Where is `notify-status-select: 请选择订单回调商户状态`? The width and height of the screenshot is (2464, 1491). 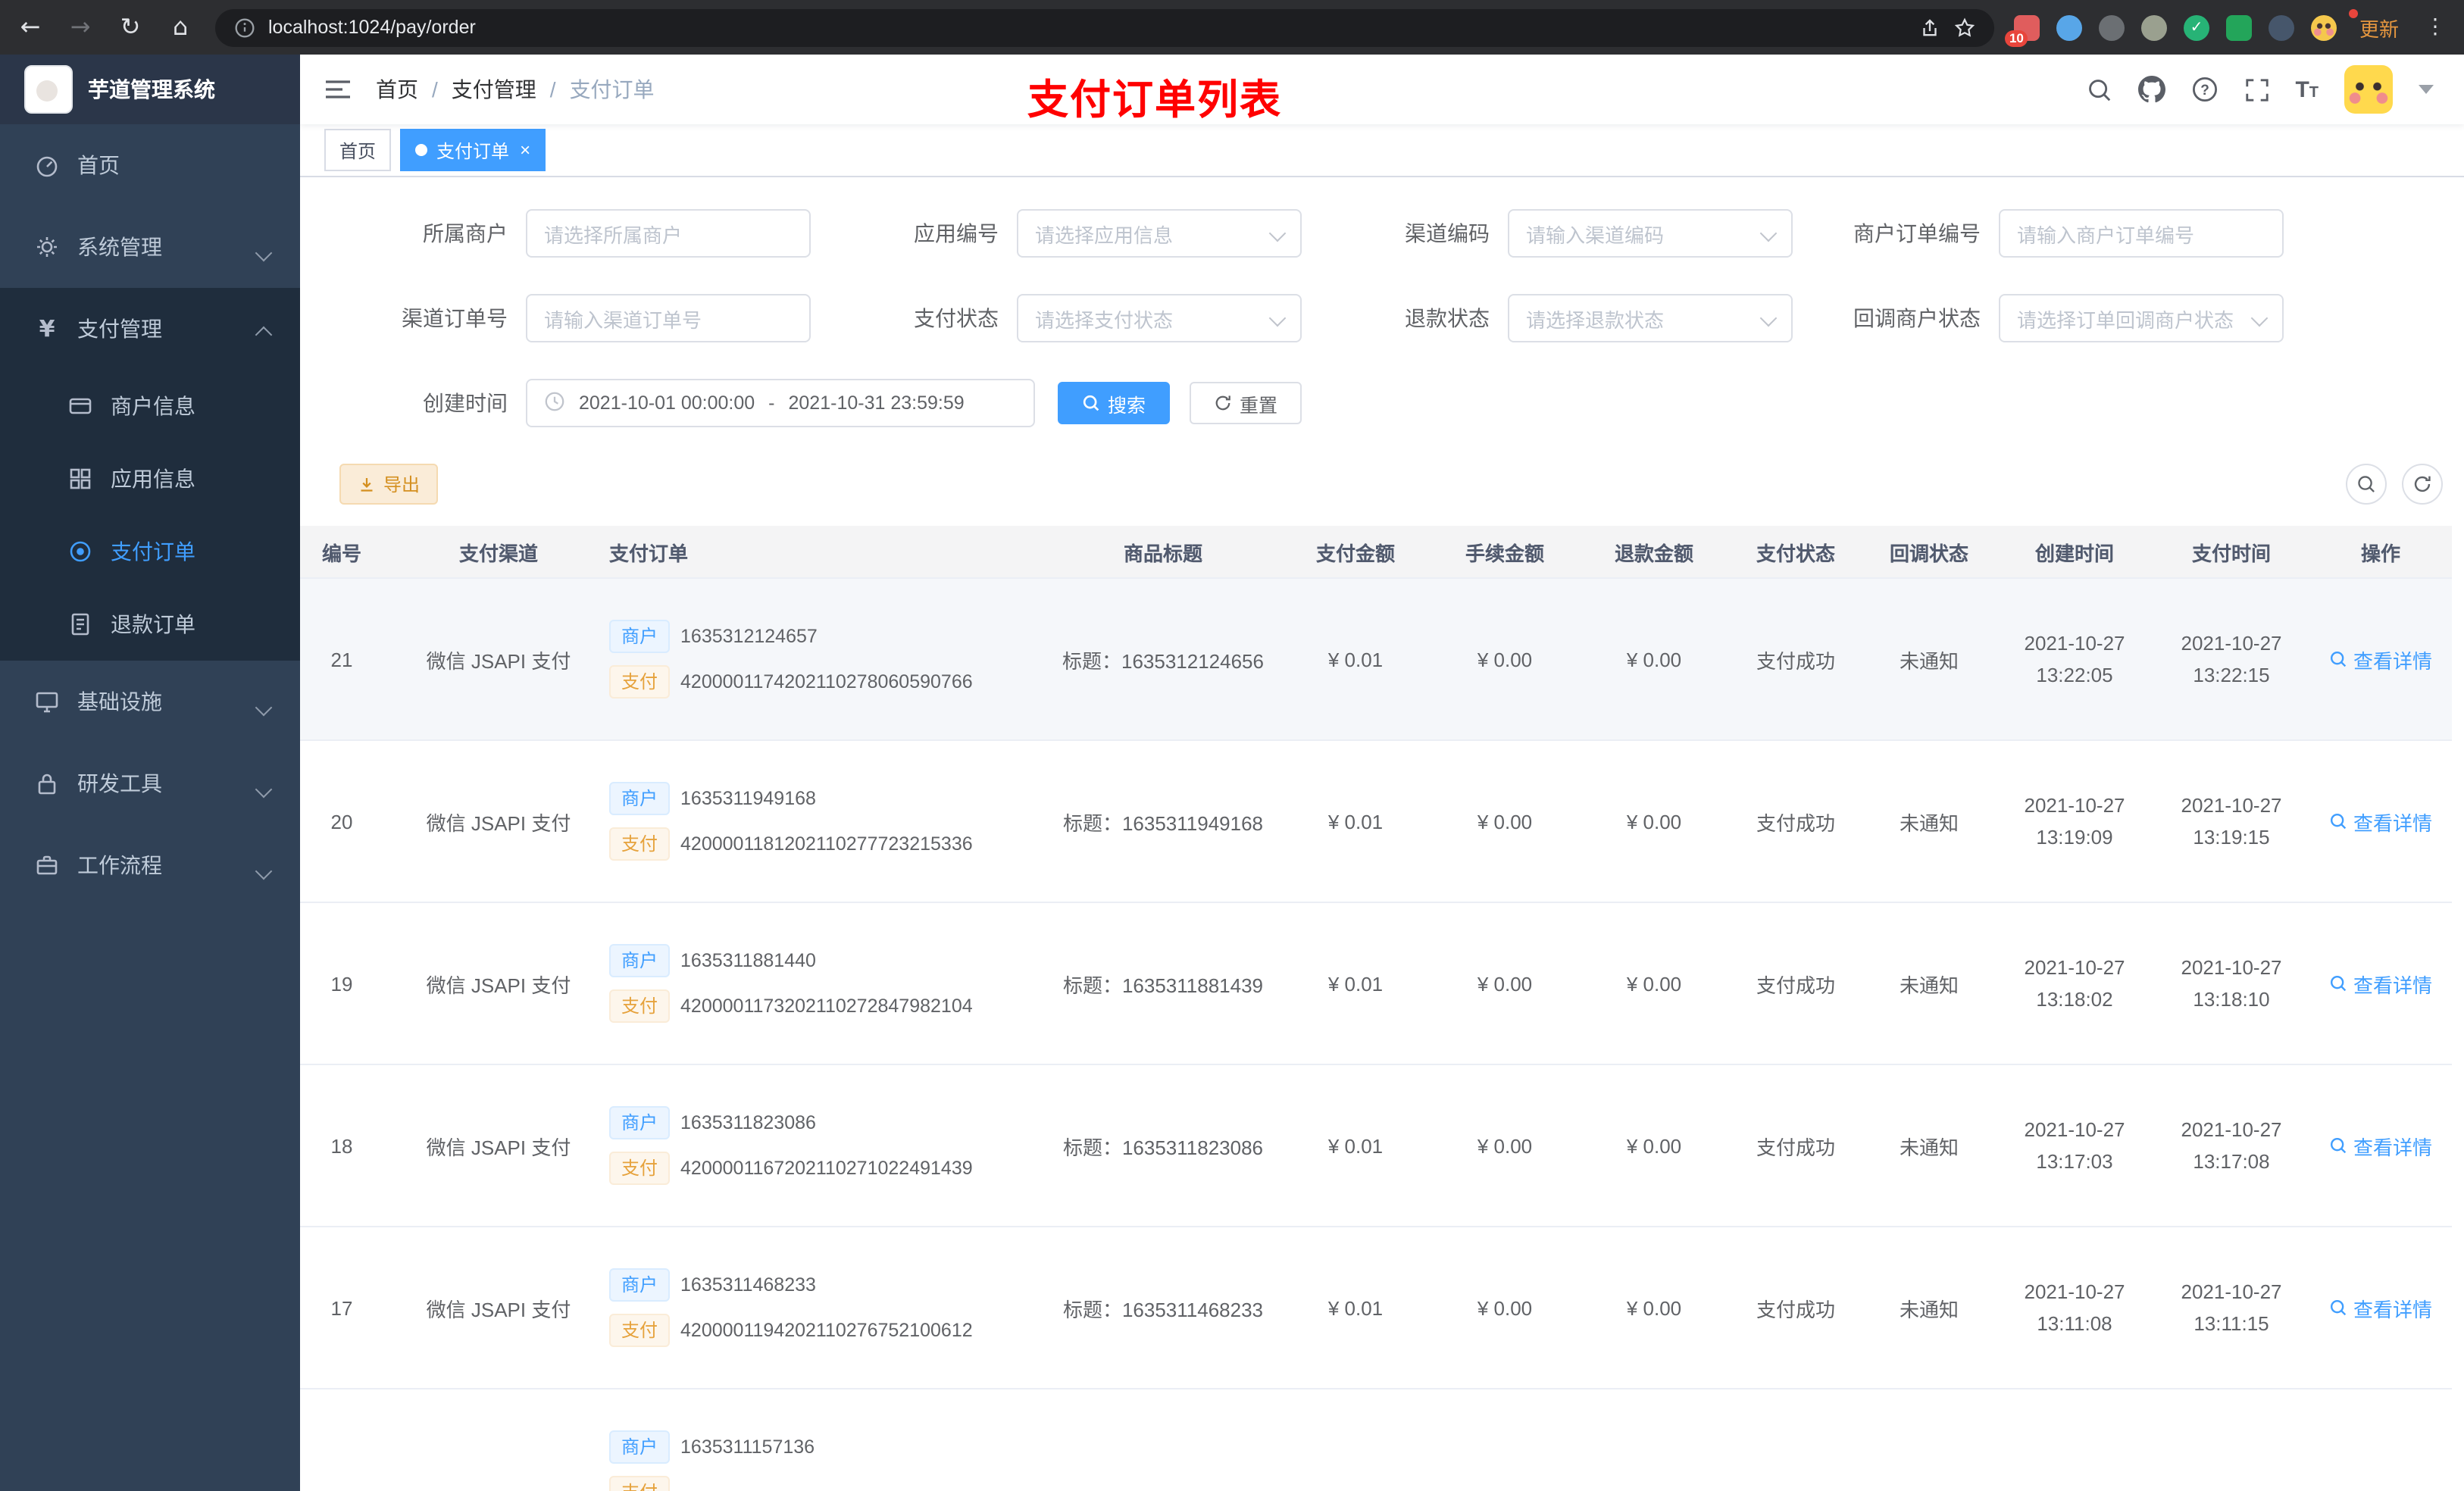 notify-status-select: 请选择订单回调商户状态 is located at coordinates (2141, 318).